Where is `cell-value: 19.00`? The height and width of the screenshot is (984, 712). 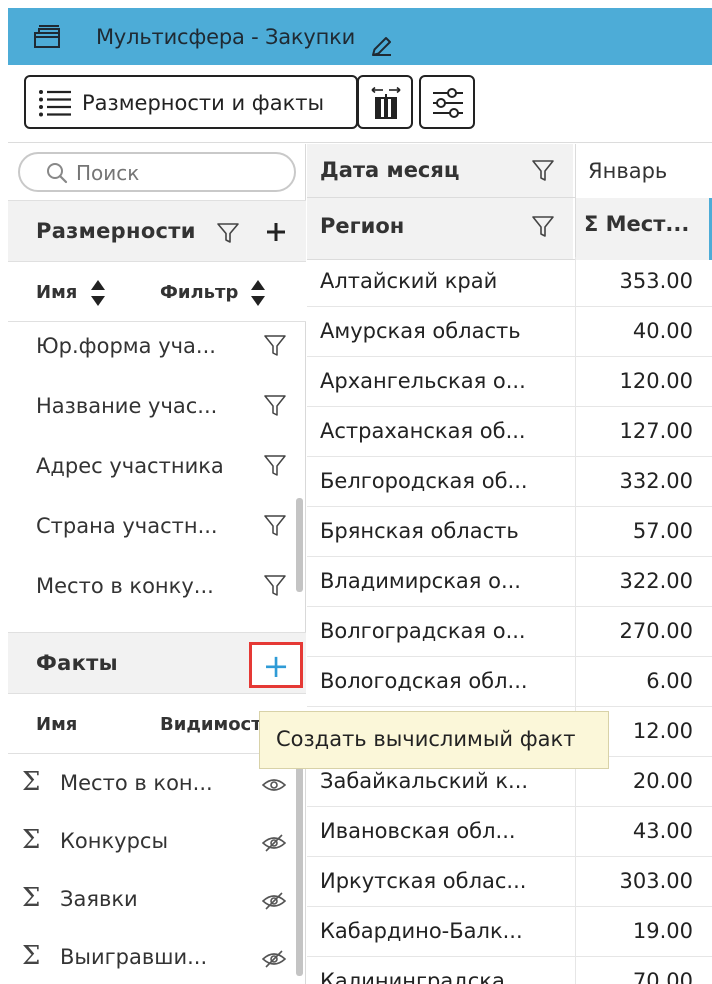
cell-value: 19.00 is located at coordinates (662, 931).